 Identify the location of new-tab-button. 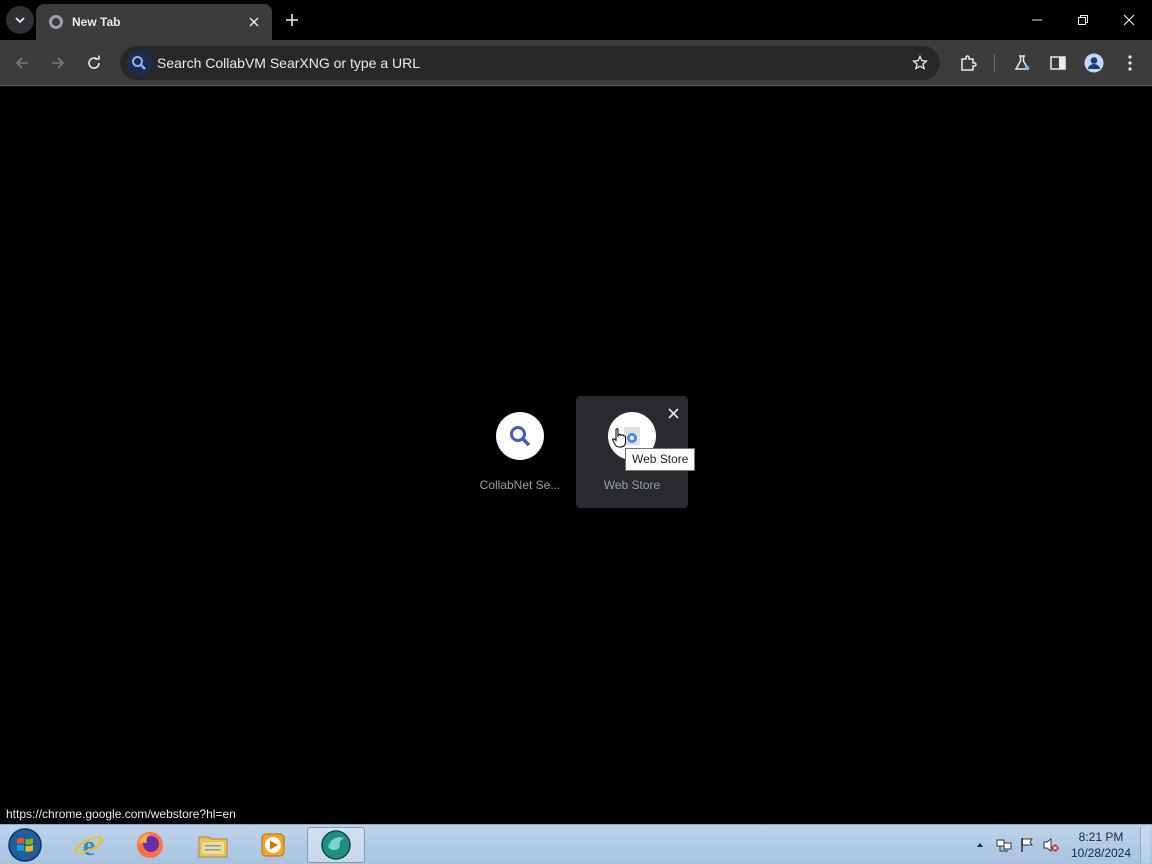
(292, 20).